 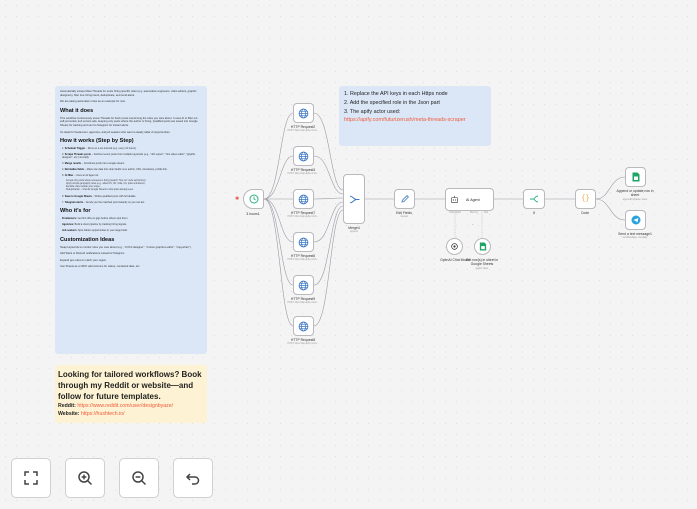 What do you see at coordinates (303, 213) in the screenshot?
I see `http-request-label: HTTP Request7` at bounding box center [303, 213].